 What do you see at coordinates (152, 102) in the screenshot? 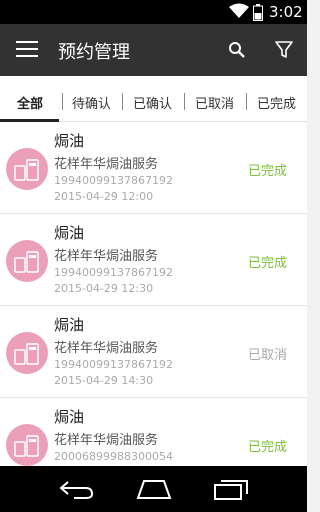
I see `tab-confirmed: 已确认` at bounding box center [152, 102].